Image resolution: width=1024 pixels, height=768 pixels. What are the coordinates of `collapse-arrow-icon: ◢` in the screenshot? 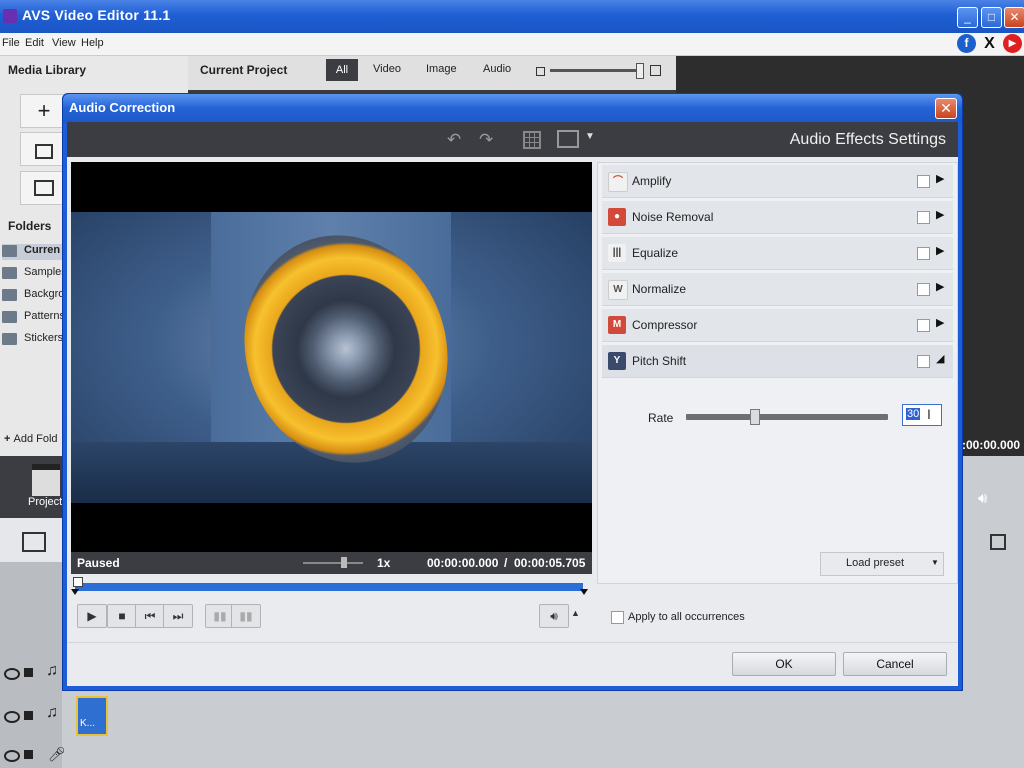 It's located at (940, 358).